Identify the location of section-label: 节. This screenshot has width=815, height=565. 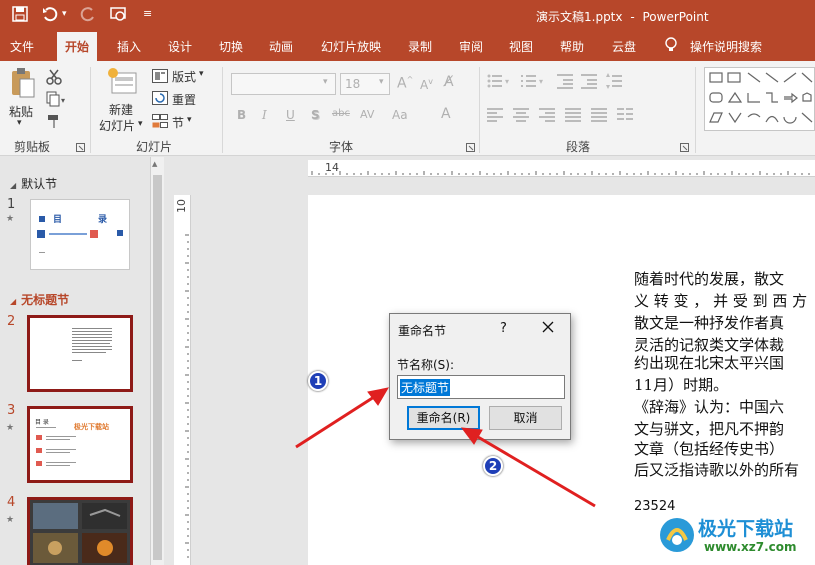
(178, 122).